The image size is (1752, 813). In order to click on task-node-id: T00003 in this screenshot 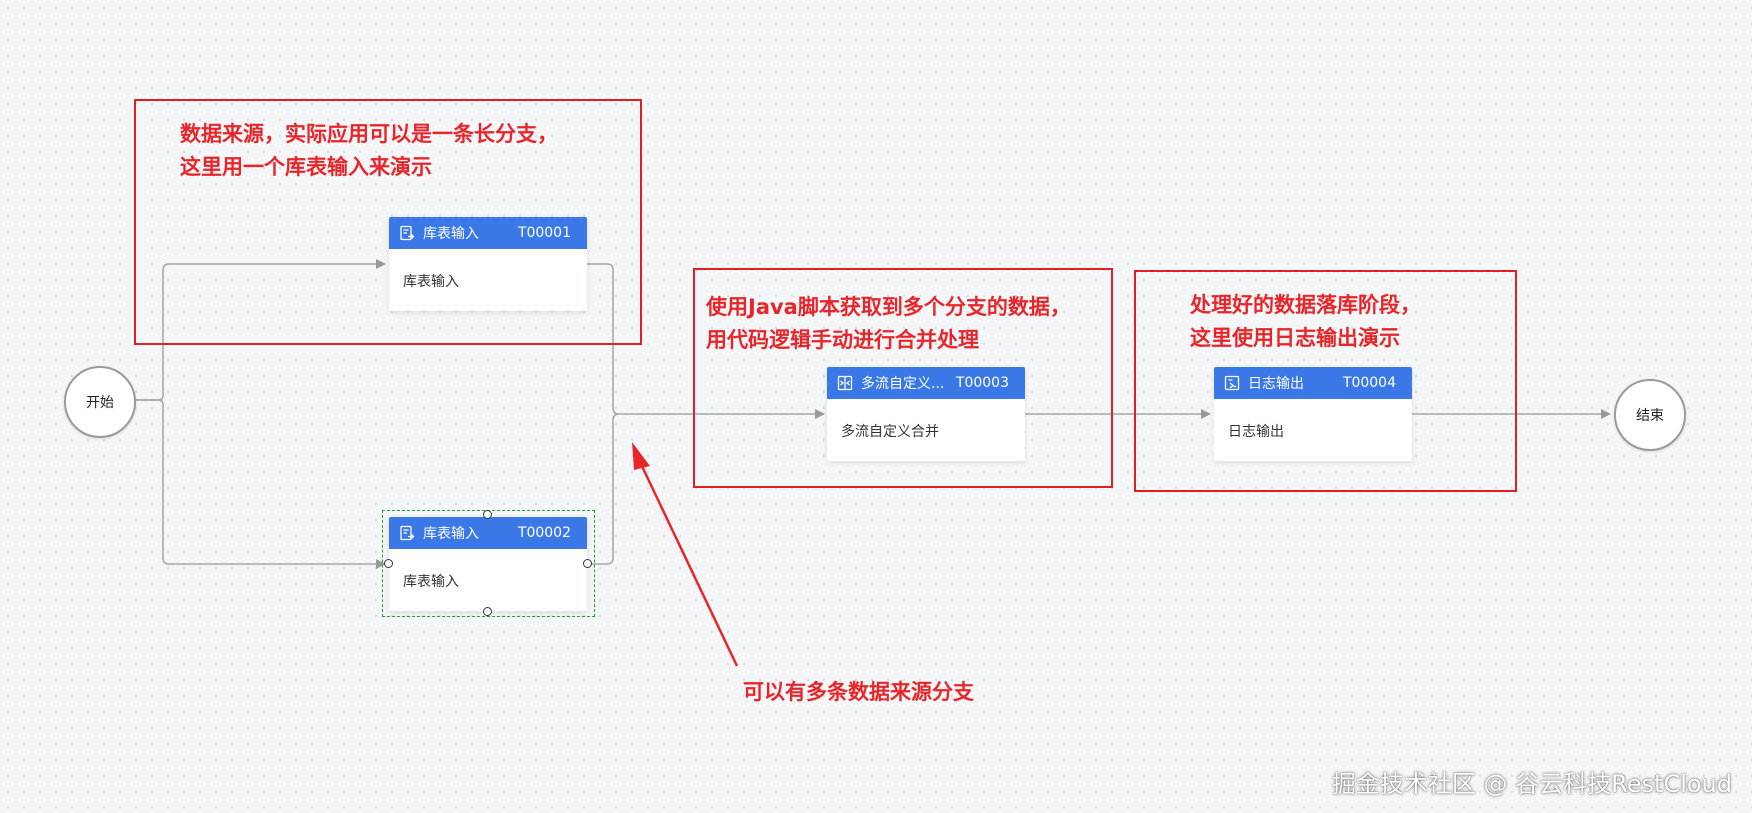, I will do `click(982, 383)`.